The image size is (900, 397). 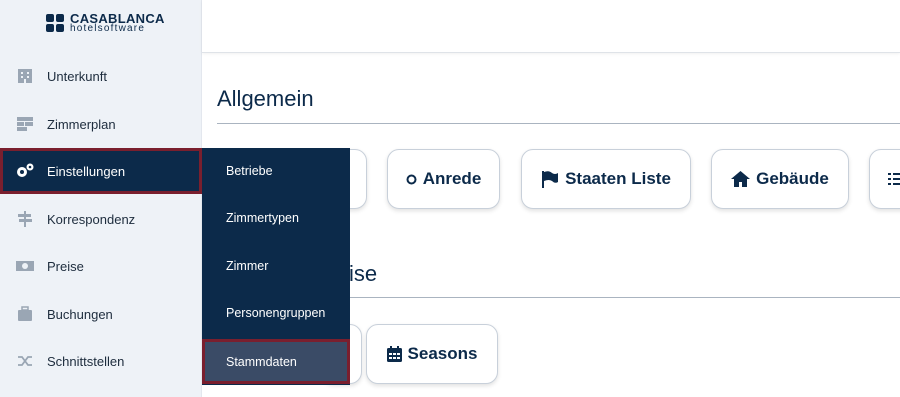 I want to click on submenu-item-label: Betriebe, so click(x=249, y=170).